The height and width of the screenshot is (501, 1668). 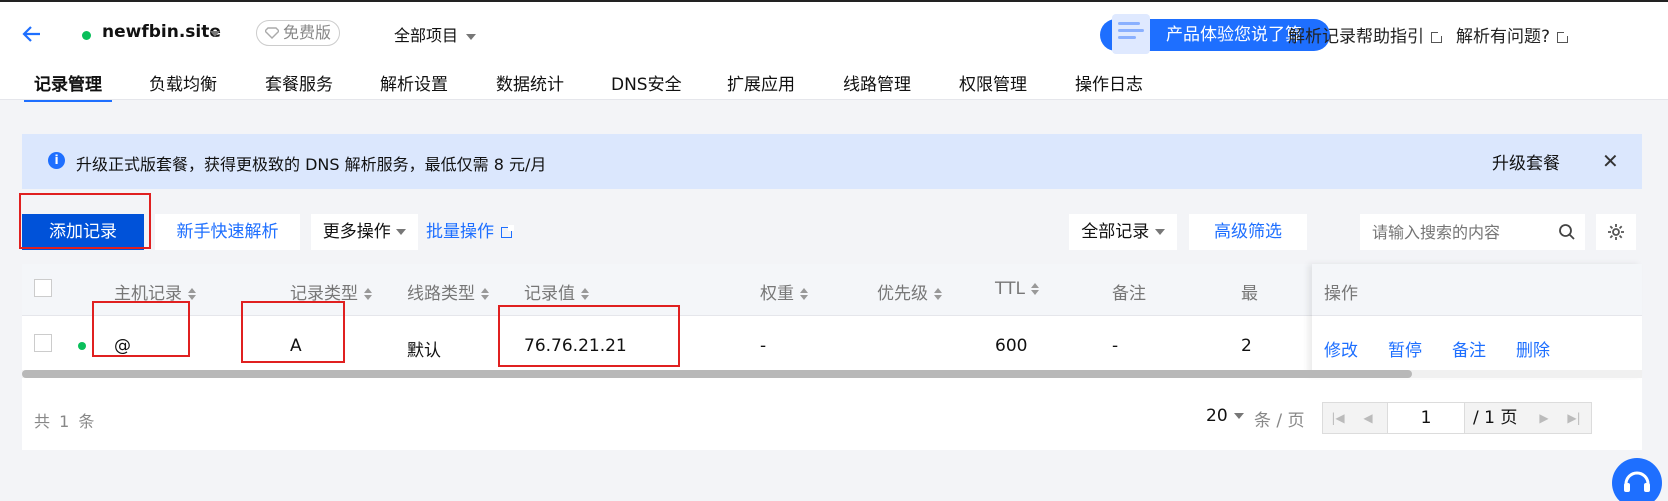 What do you see at coordinates (1503, 37) in the screenshot?
I see `issue-link-label: 解析有问题?` at bounding box center [1503, 37].